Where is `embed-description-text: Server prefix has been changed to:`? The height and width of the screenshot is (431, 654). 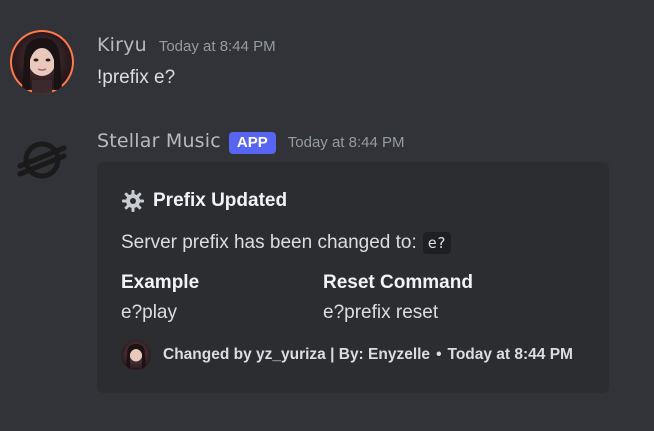 embed-description-text: Server prefix has been changed to: is located at coordinates (269, 242).